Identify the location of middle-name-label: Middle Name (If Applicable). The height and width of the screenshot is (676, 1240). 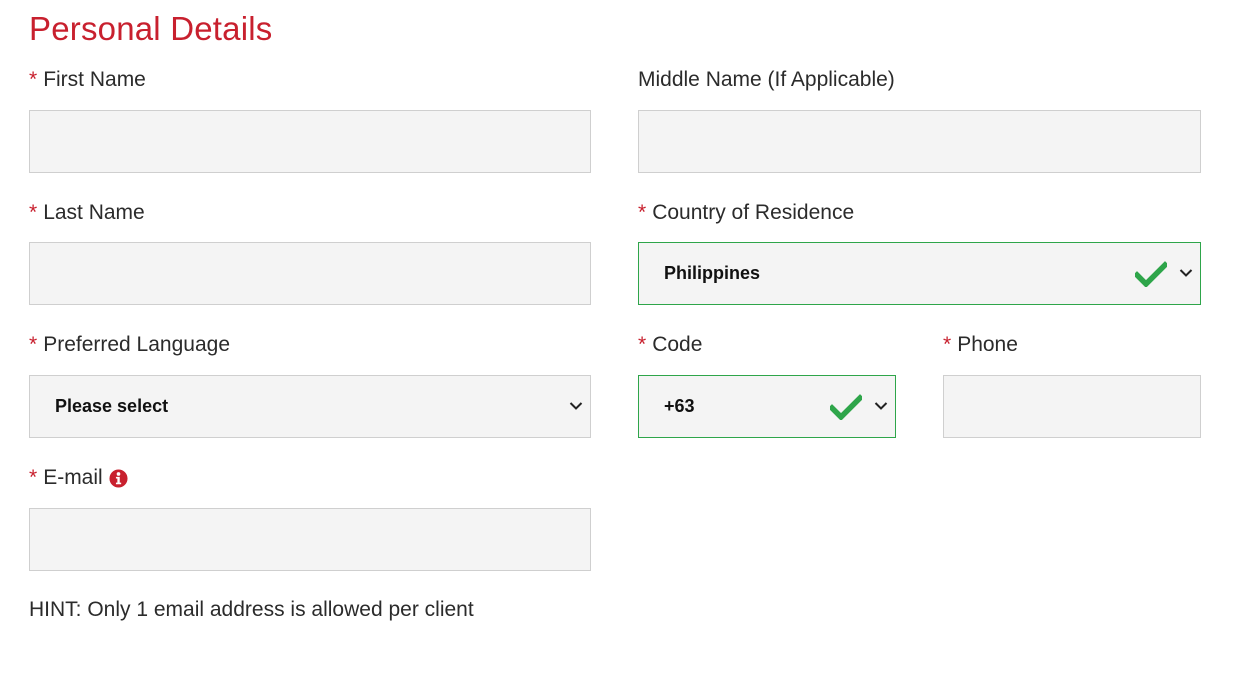
(766, 80).